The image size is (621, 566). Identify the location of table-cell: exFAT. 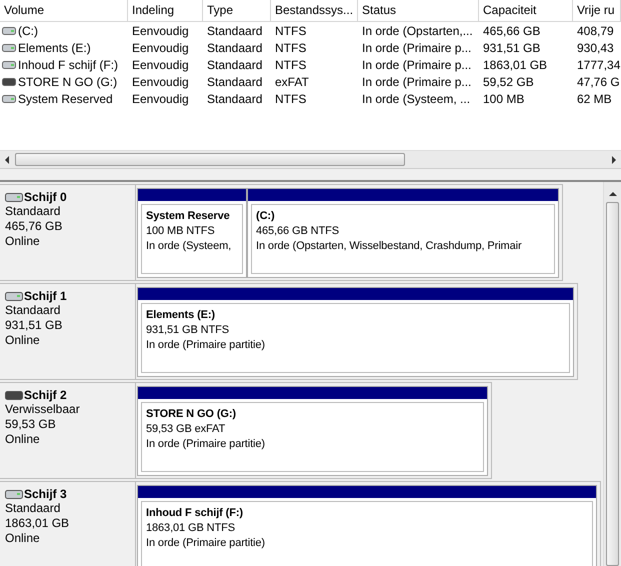
(292, 81).